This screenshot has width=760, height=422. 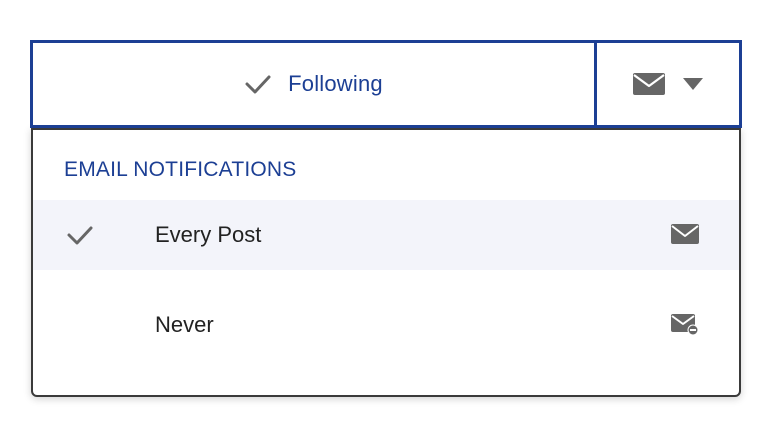 What do you see at coordinates (693, 84) in the screenshot?
I see `caret-down-icon` at bounding box center [693, 84].